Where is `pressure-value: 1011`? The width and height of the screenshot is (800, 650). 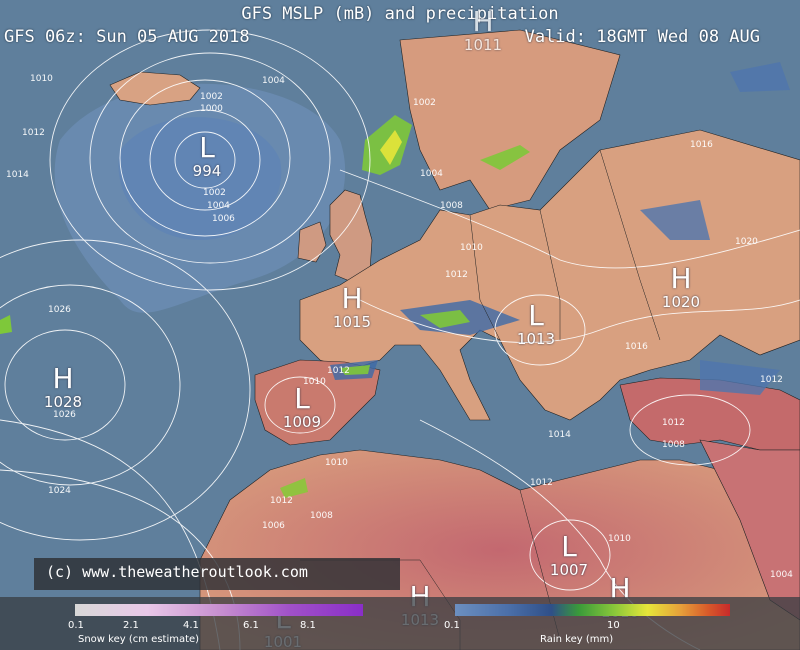 pressure-value: 1011 is located at coordinates (483, 45).